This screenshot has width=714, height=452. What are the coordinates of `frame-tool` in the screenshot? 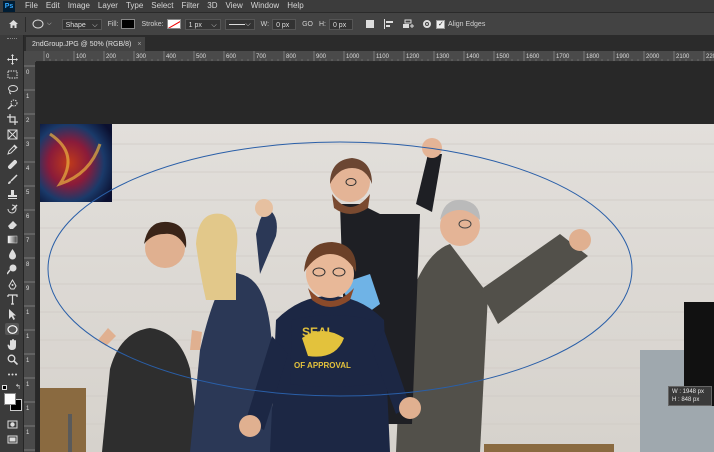 It's located at (12, 134).